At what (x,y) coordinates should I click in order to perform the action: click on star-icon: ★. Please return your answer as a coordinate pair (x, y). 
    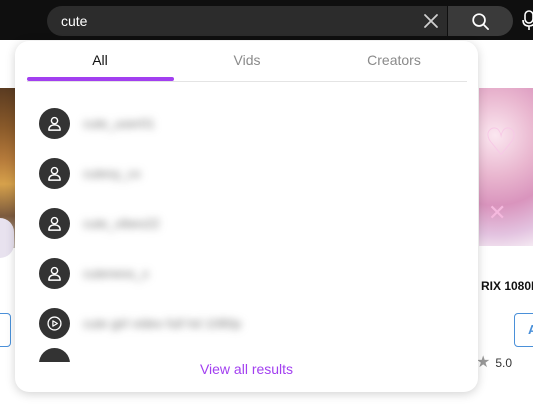
    Looking at the image, I should click on (483, 362).